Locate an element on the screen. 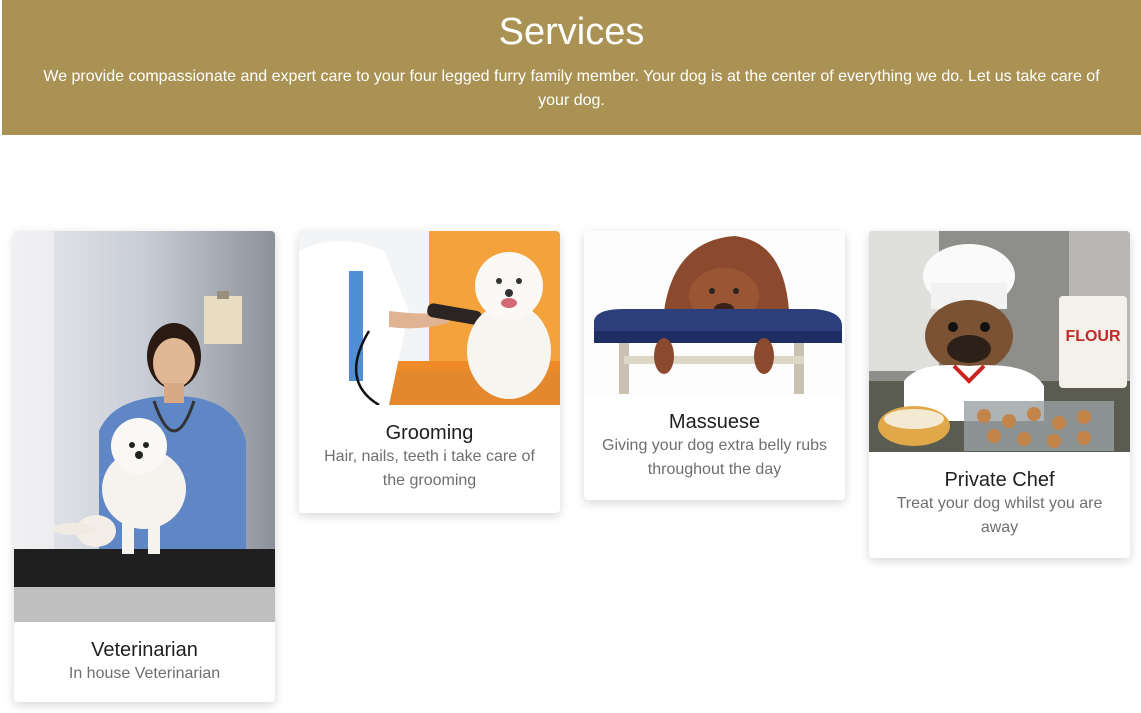  card-title: Massuese is located at coordinates (714, 422).